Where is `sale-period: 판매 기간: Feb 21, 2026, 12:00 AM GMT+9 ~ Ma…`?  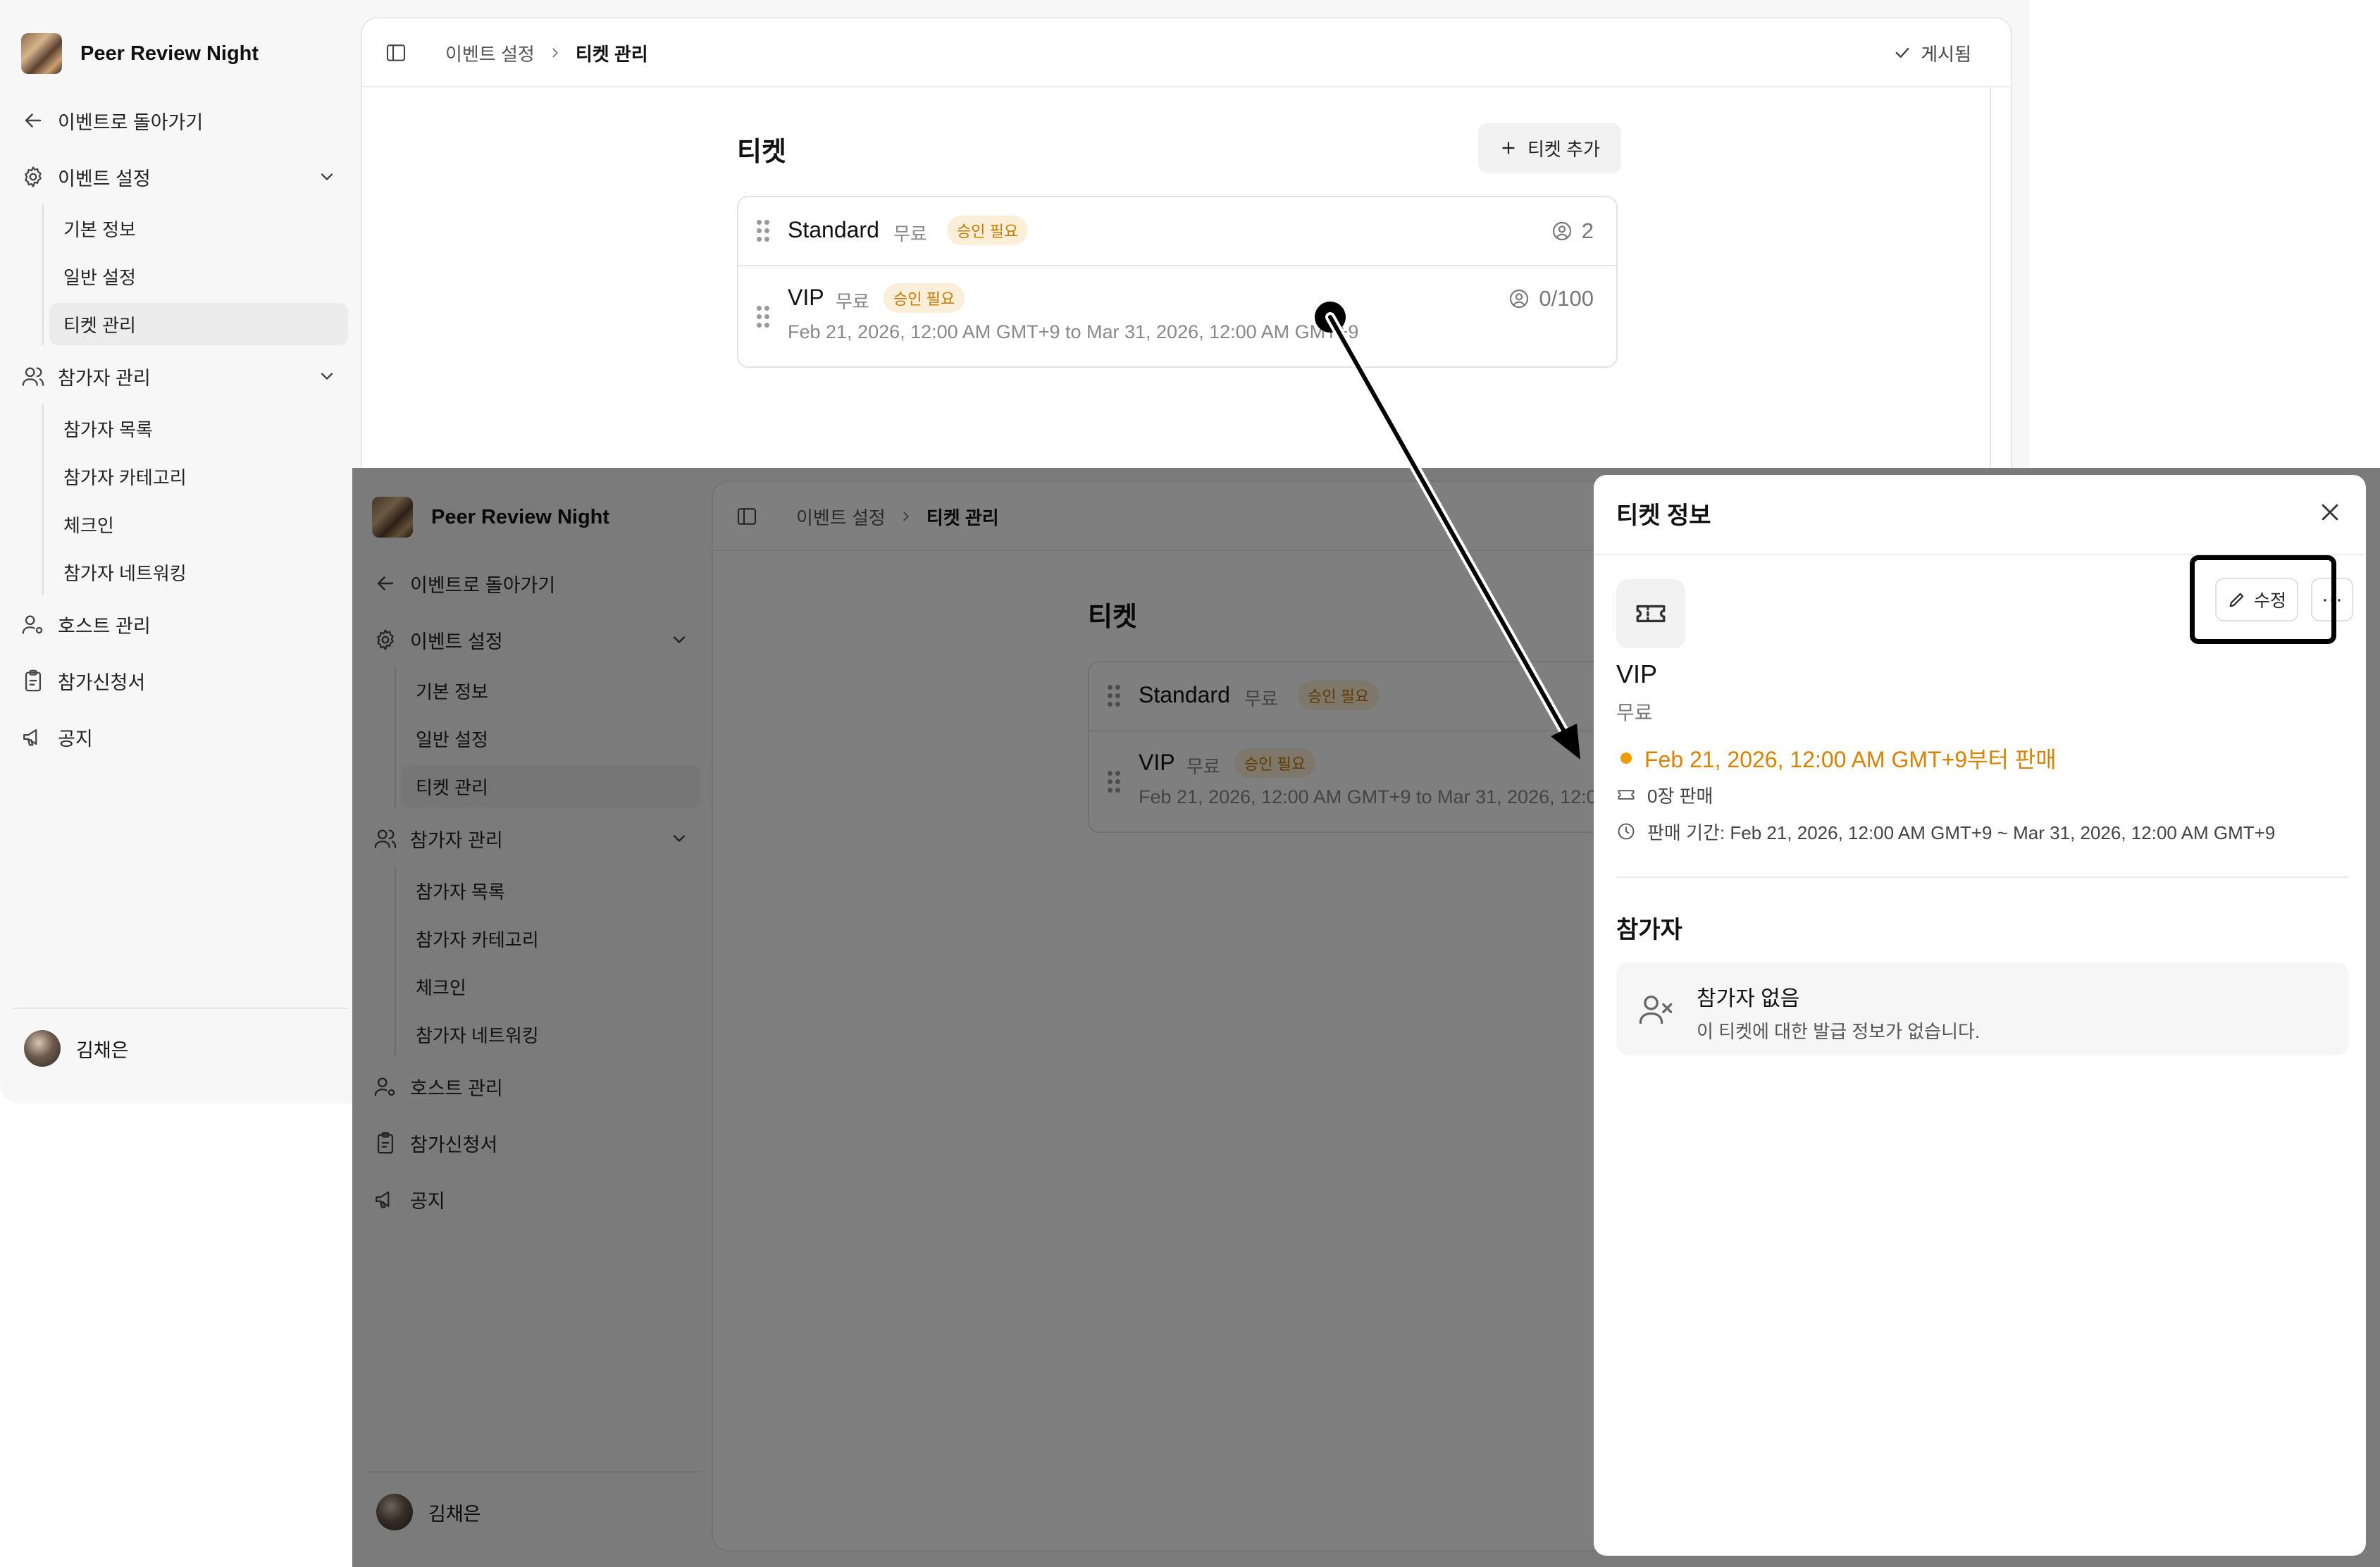 sale-period: 판매 기간: Feb 21, 2026, 12:00 AM GMT+9 ~ Ma… is located at coordinates (1945, 831).